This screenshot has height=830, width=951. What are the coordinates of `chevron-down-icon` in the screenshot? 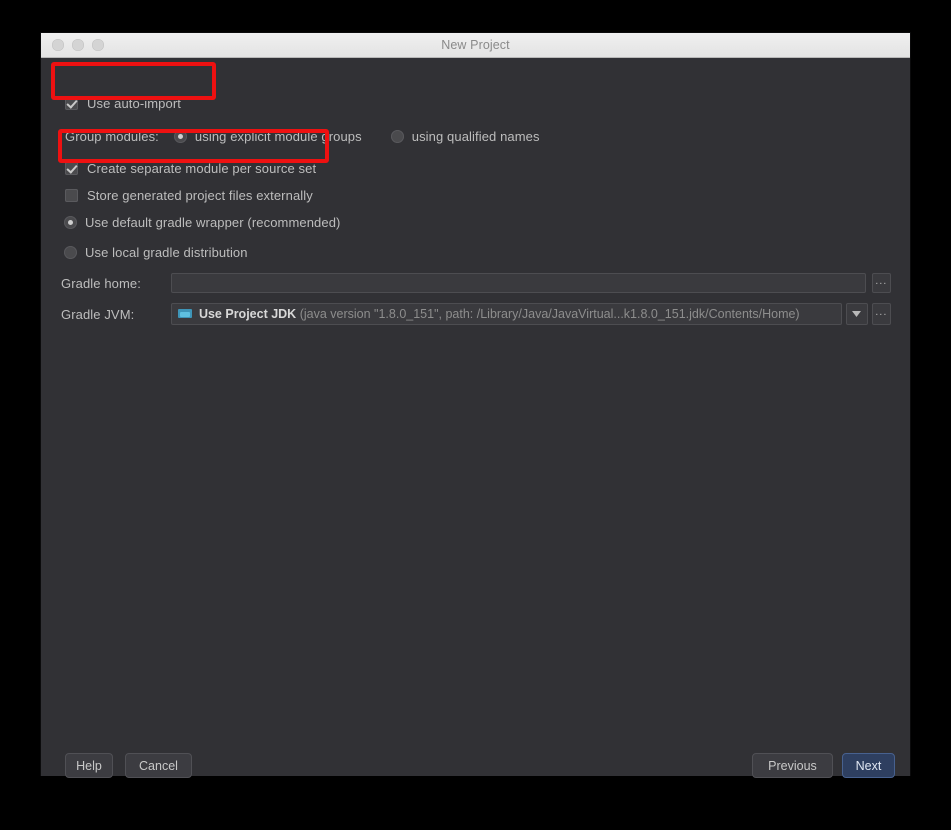 It's located at (857, 314).